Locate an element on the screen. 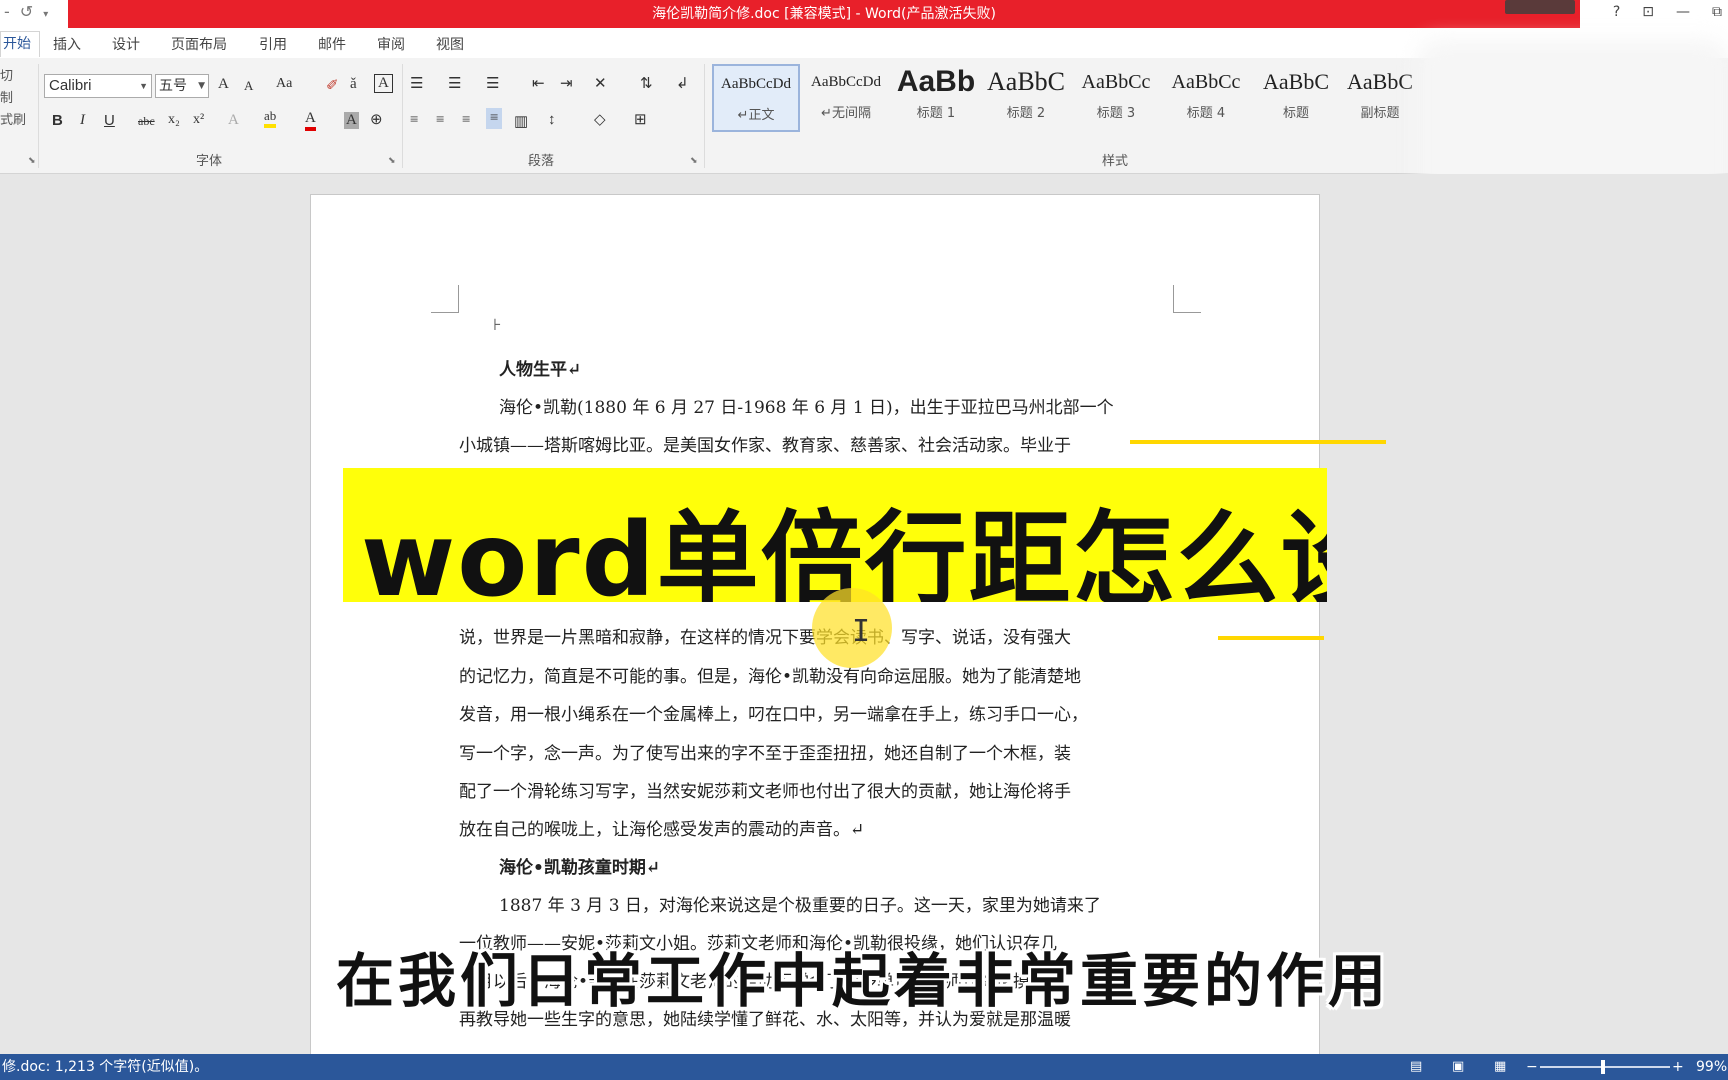 This screenshot has height=1080, width=1728. grow-font-button: A is located at coordinates (223, 84).